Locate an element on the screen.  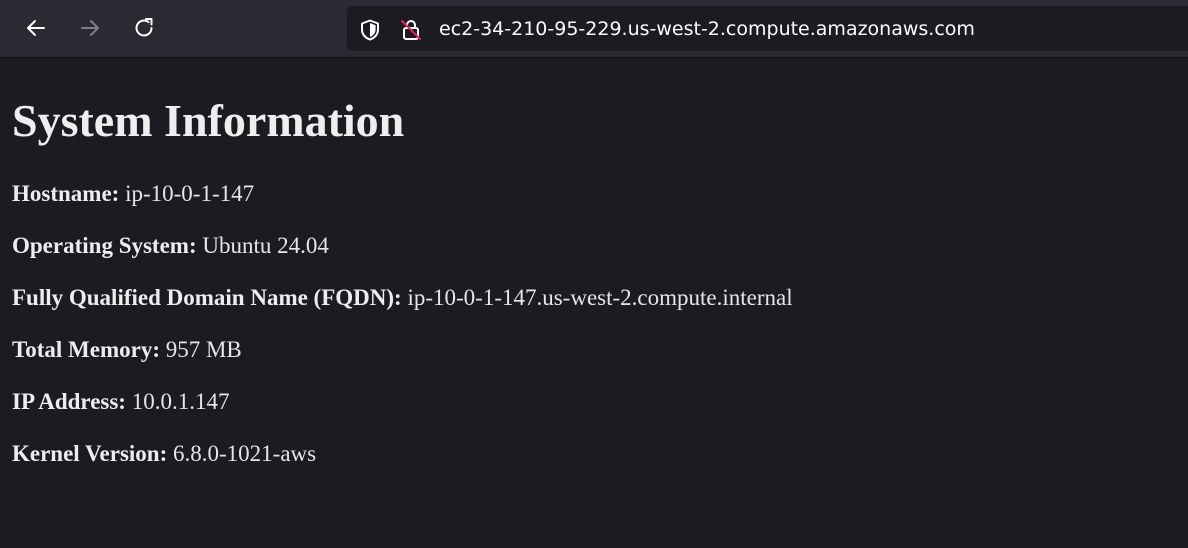
info-value: 10.0.1.147 is located at coordinates (180, 401).